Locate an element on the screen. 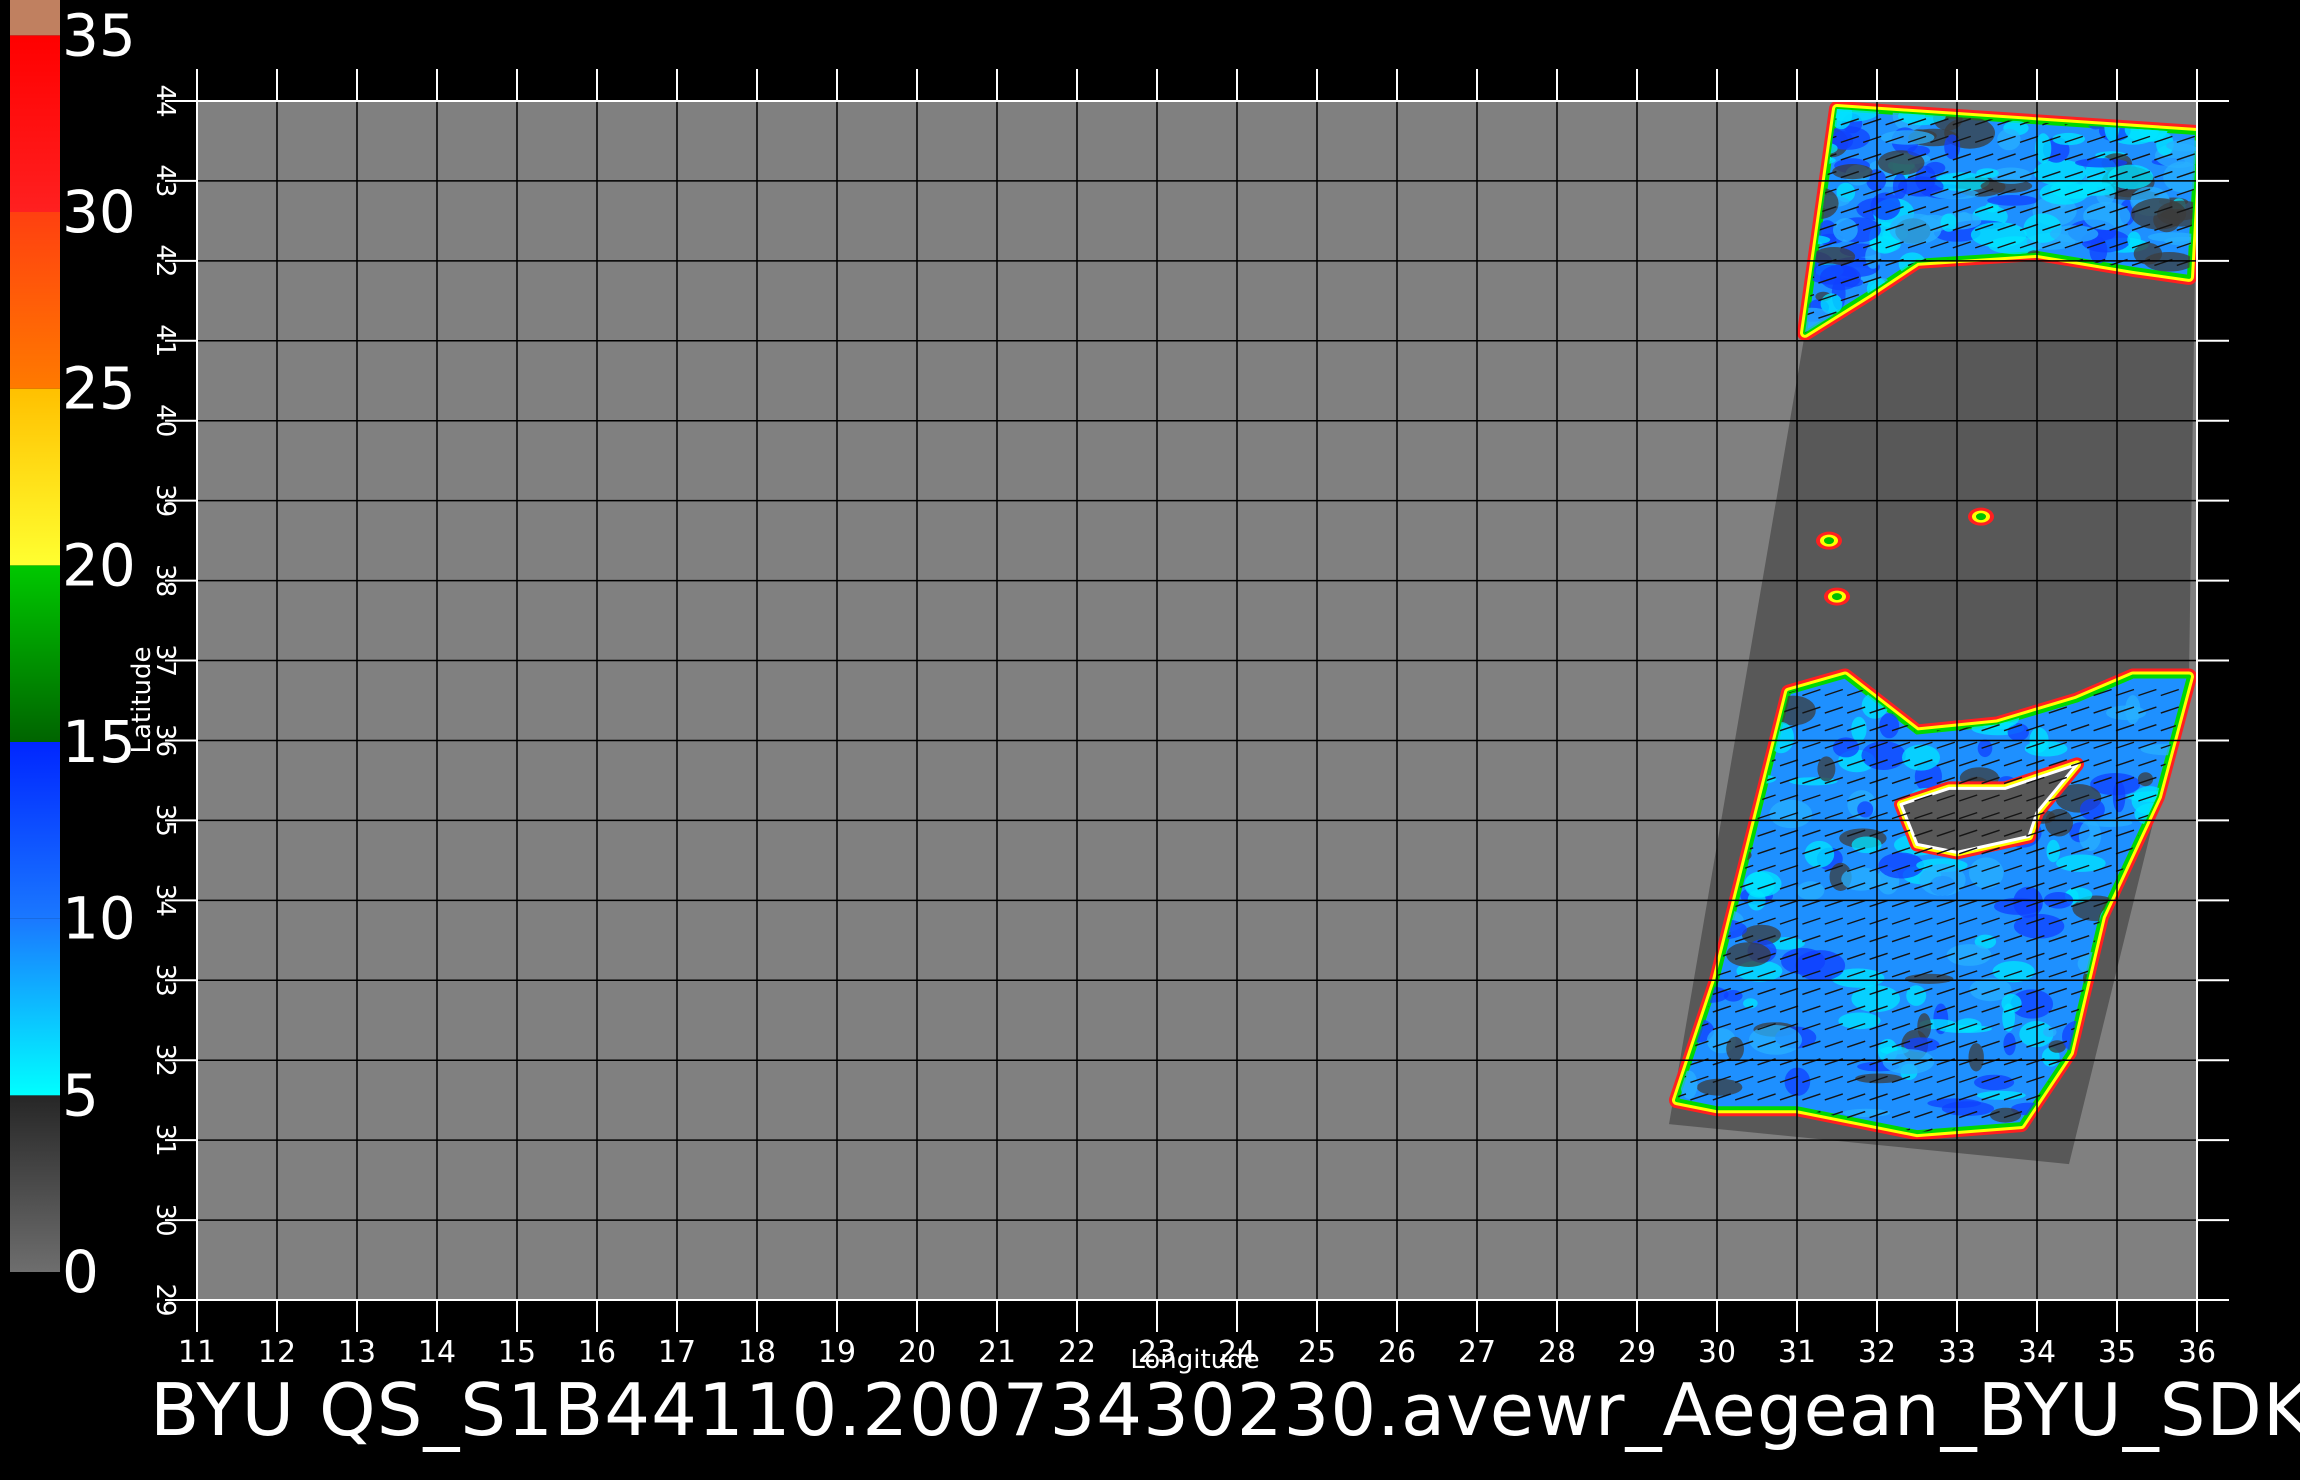  x-tick-label: 19 is located at coordinates (837, 1352).